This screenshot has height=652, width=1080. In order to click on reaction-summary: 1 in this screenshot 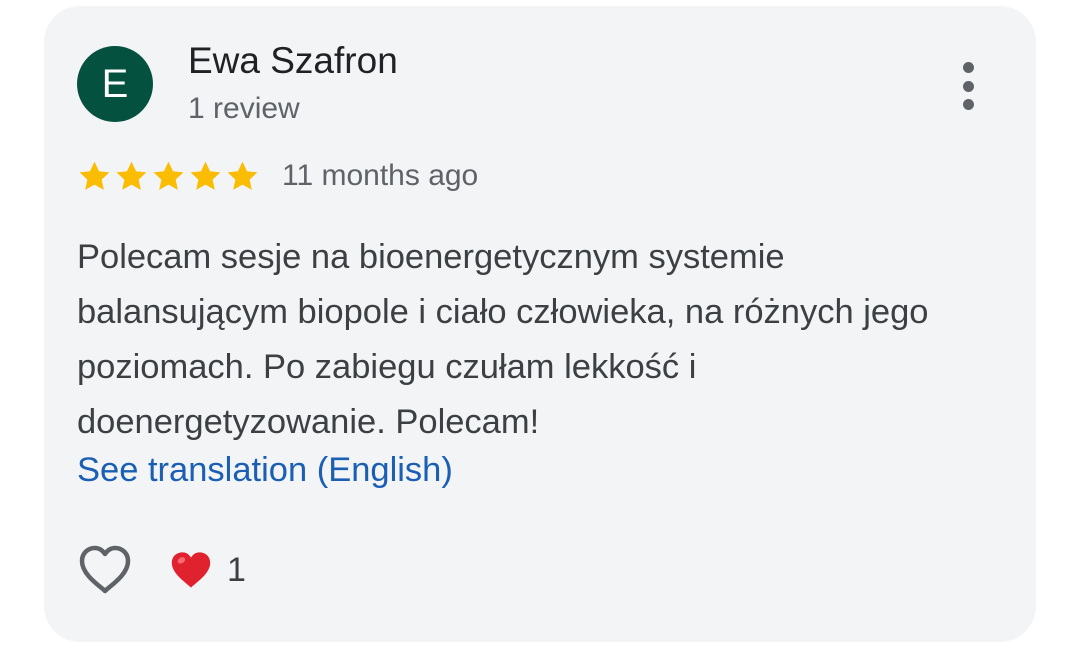, I will do `click(207, 570)`.